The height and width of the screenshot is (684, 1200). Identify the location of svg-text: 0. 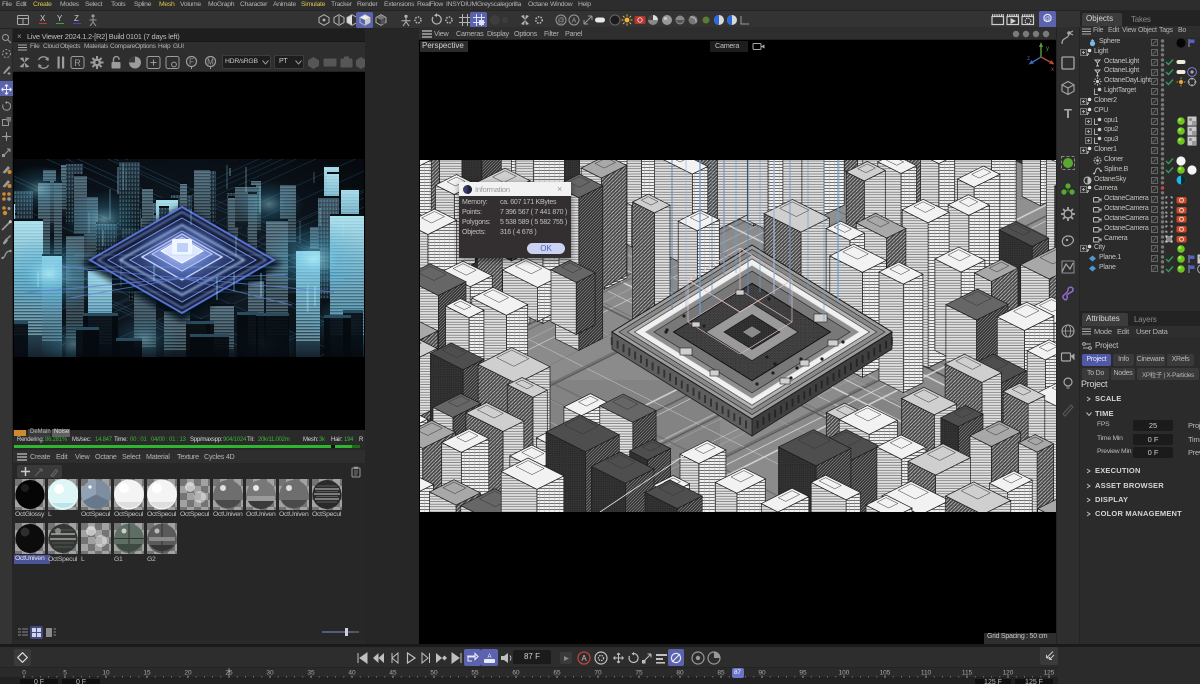
(24, 673).